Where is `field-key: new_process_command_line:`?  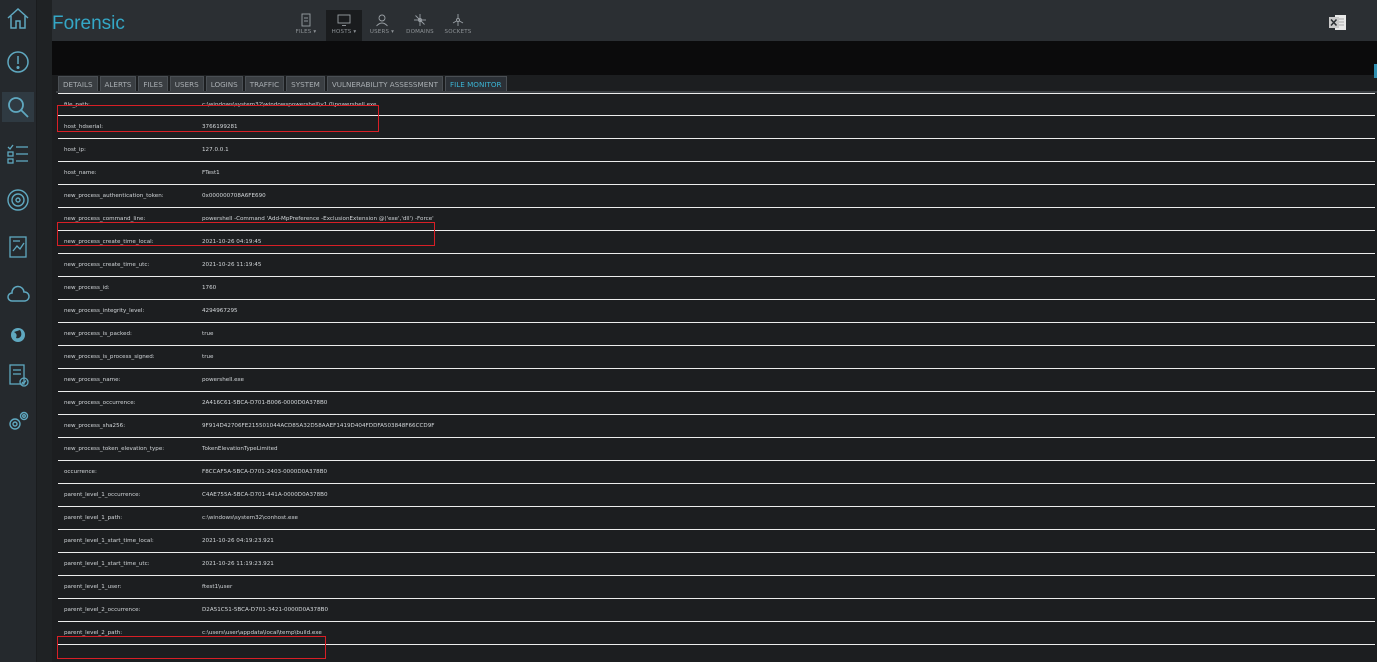 field-key: new_process_command_line: is located at coordinates (105, 219).